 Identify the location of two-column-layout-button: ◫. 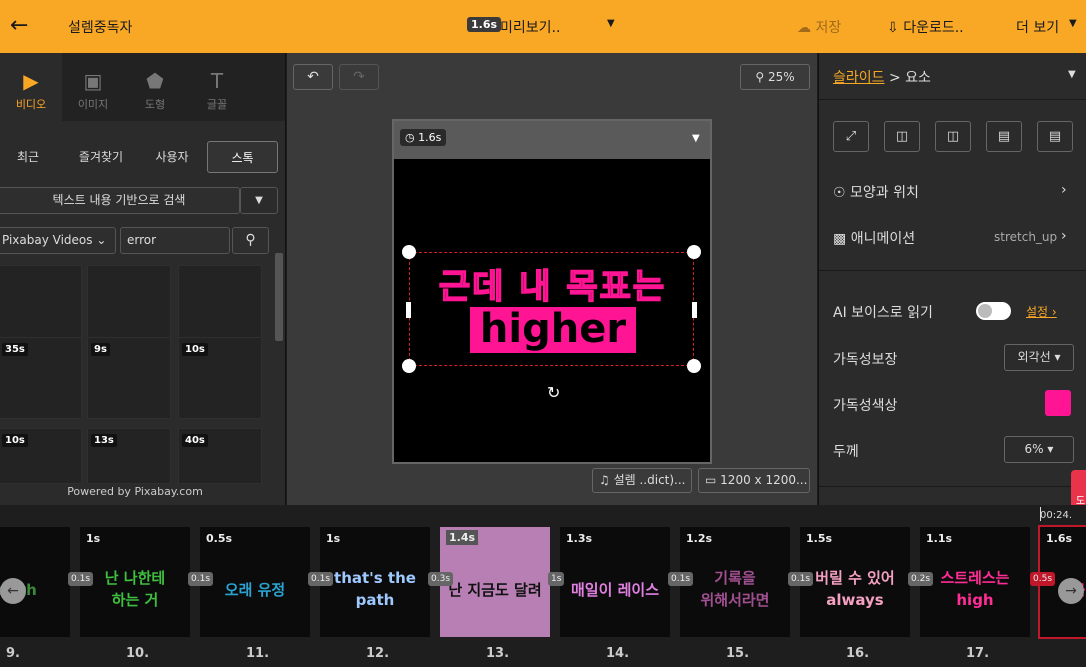
(902, 136).